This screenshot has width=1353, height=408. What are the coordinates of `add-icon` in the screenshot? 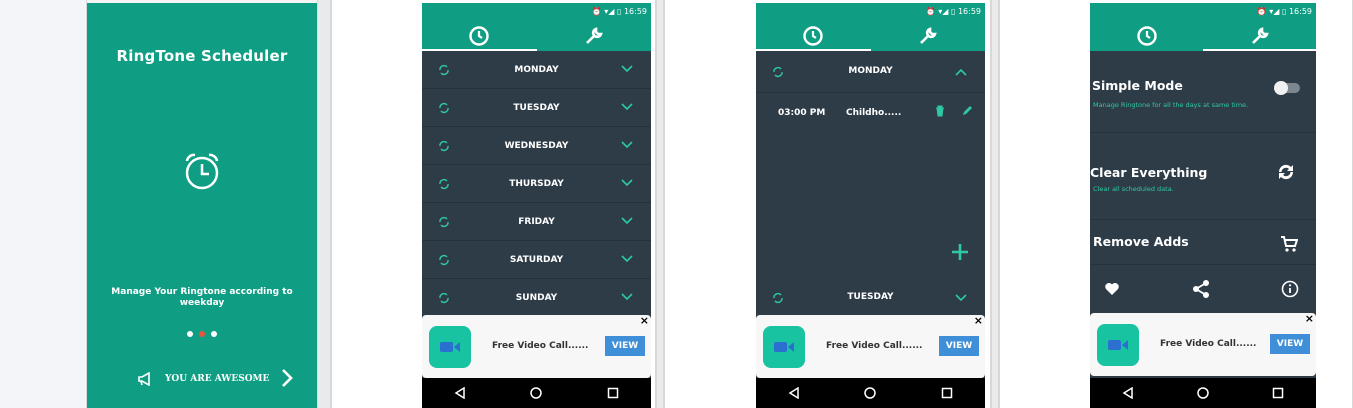 It's located at (960, 252).